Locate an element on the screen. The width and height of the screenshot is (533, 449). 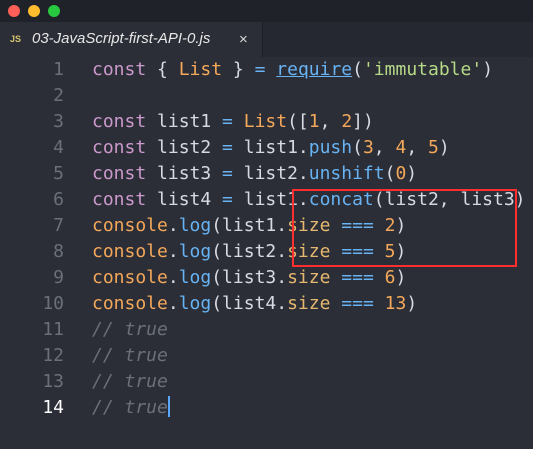
line-number: 6 is located at coordinates (58, 199).